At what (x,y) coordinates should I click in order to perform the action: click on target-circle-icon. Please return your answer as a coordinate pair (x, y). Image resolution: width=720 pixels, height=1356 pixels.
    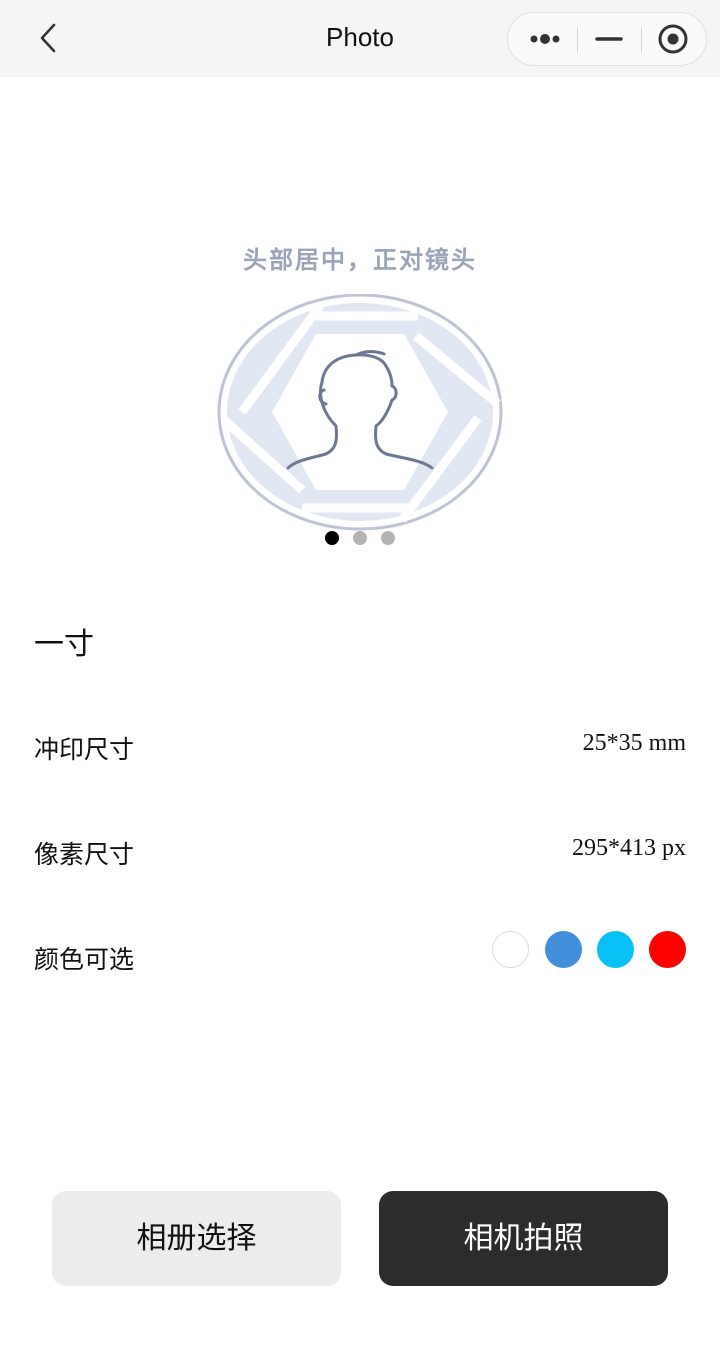
    Looking at the image, I should click on (673, 39).